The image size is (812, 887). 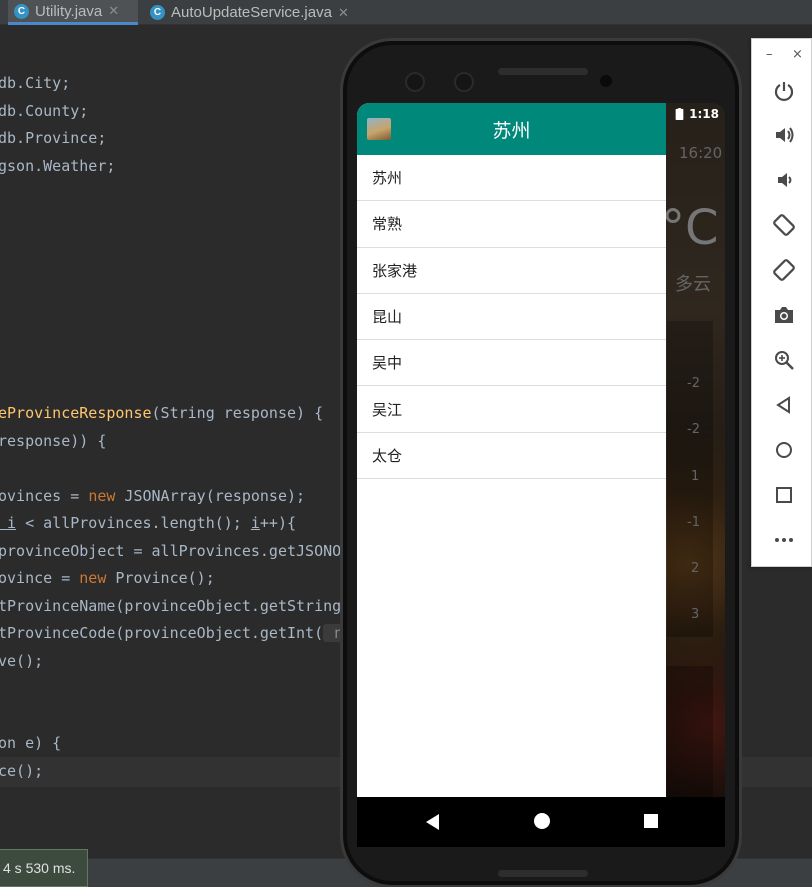 I want to click on code-line: ce();, so click(x=22, y=771).